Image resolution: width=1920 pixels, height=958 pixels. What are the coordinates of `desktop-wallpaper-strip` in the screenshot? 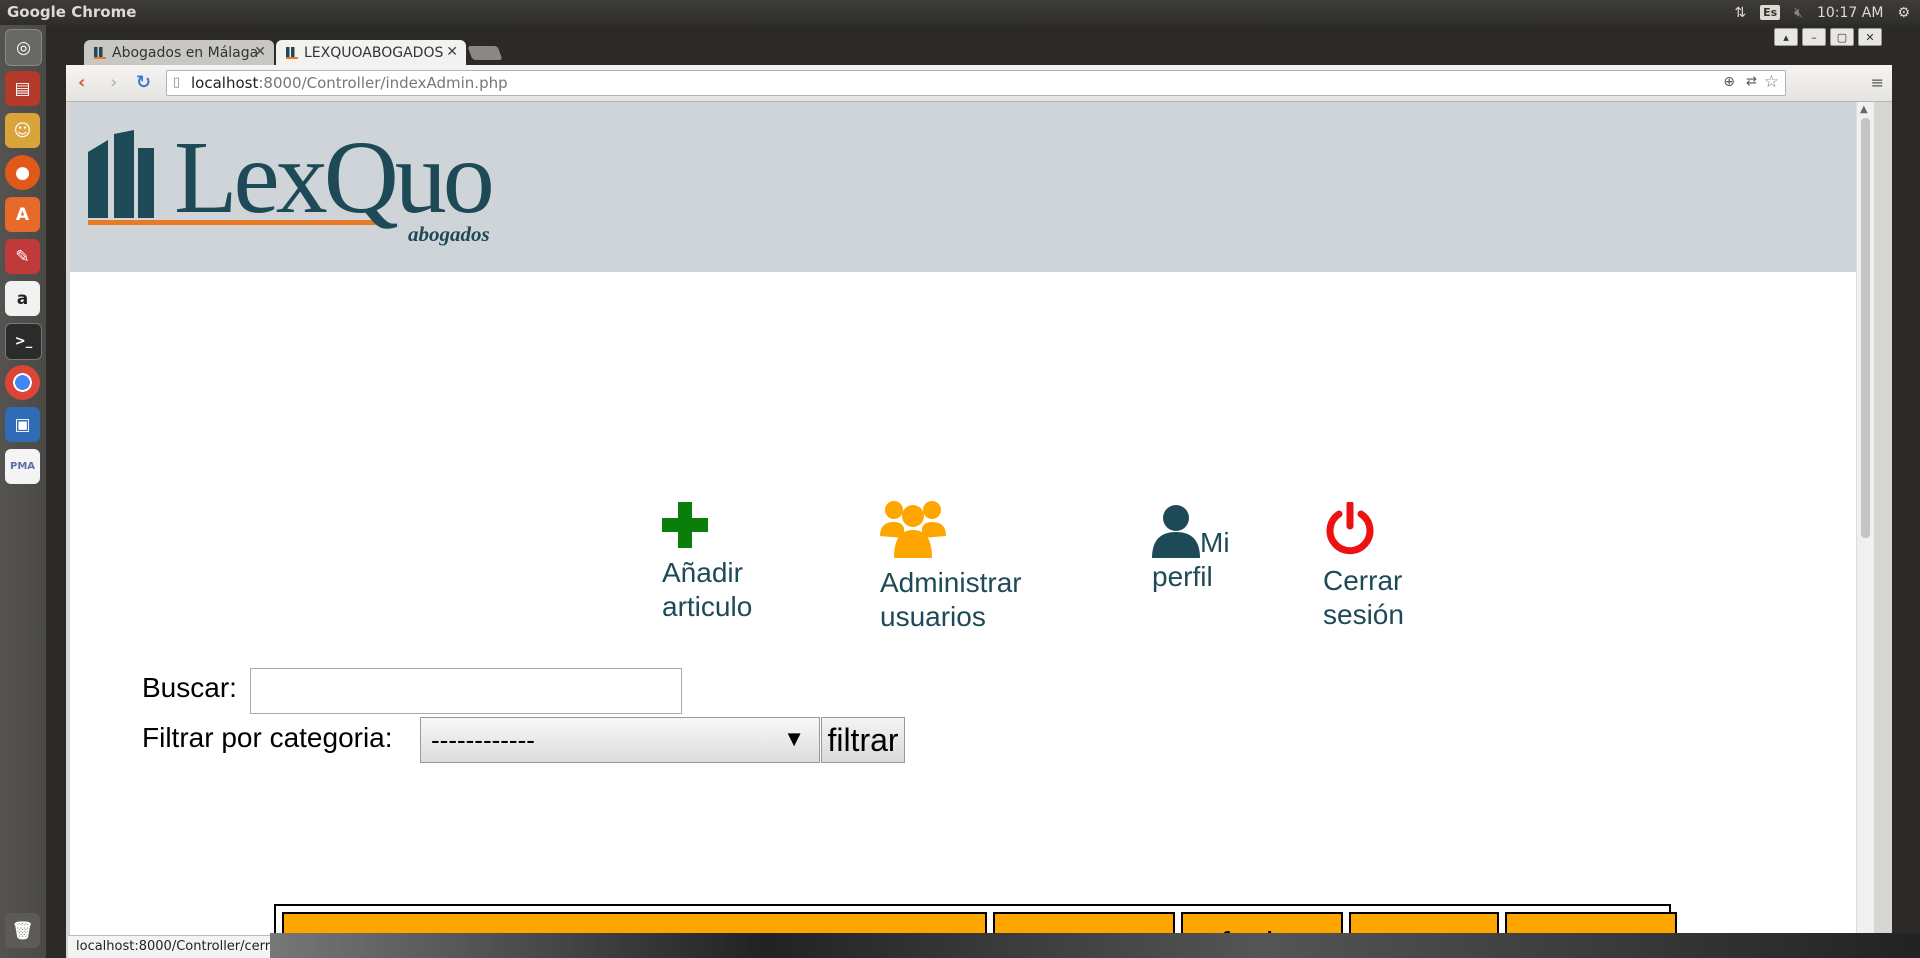 It's located at (1095, 945).